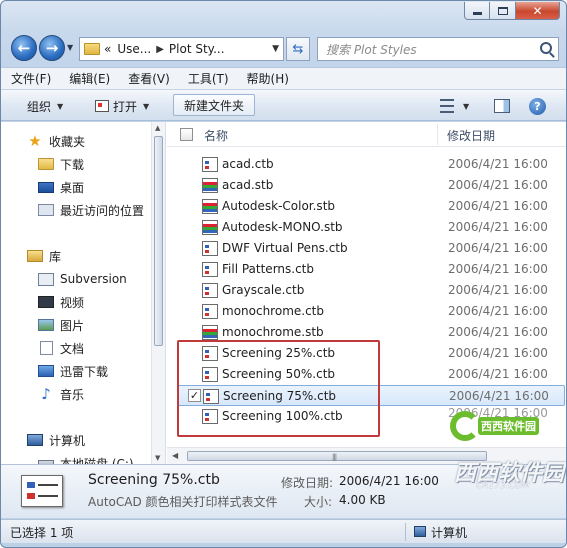  I want to click on refresh-button: ⇆, so click(298, 49).